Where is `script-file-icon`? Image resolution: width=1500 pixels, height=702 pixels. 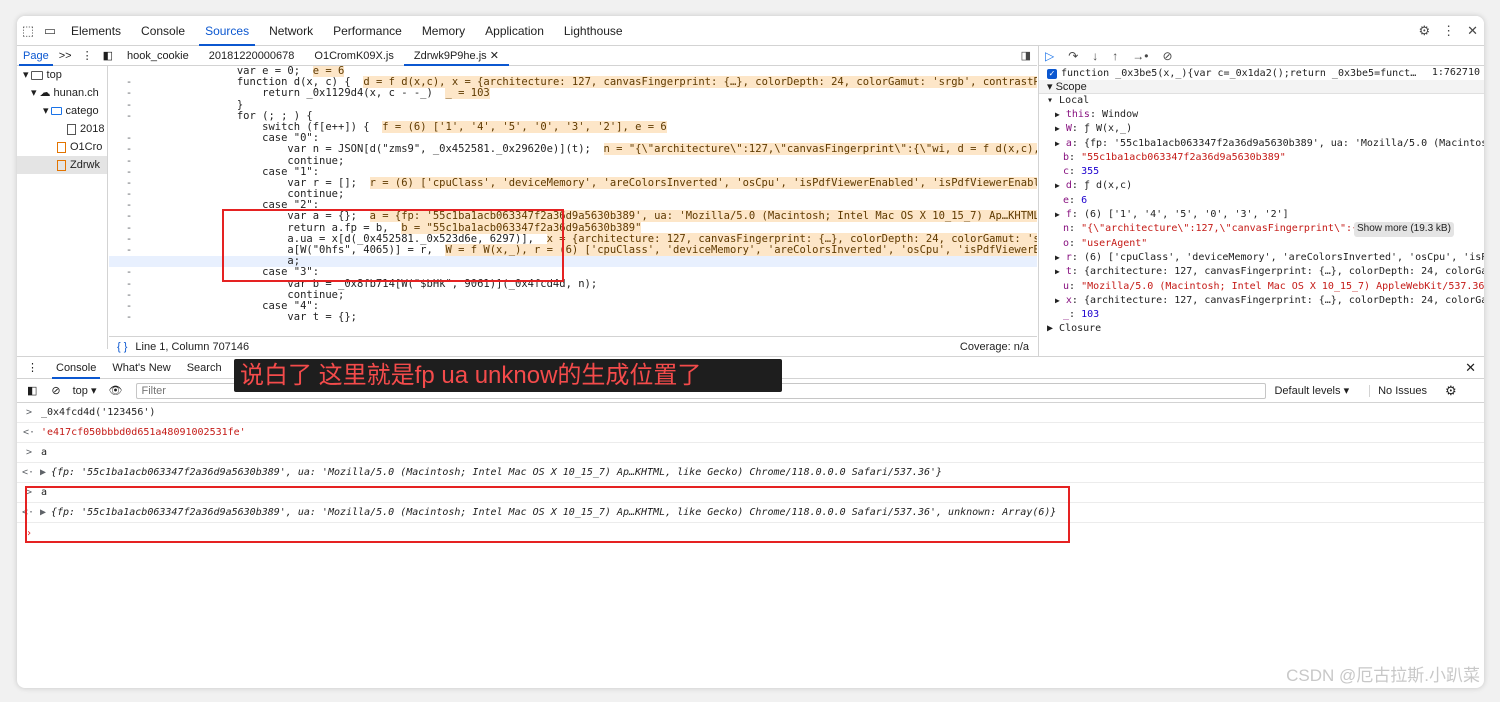
script-file-icon is located at coordinates (61, 165).